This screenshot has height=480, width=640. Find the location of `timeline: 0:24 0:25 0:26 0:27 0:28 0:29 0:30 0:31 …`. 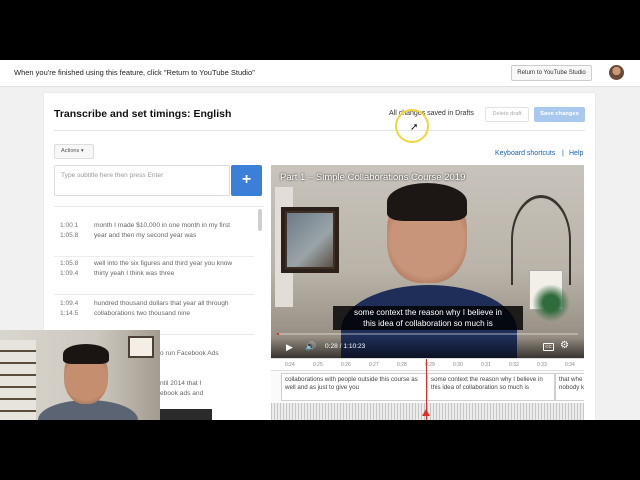

timeline: 0:24 0:25 0:26 0:27 0:28 0:29 0:30 0:31 … is located at coordinates (427, 389).